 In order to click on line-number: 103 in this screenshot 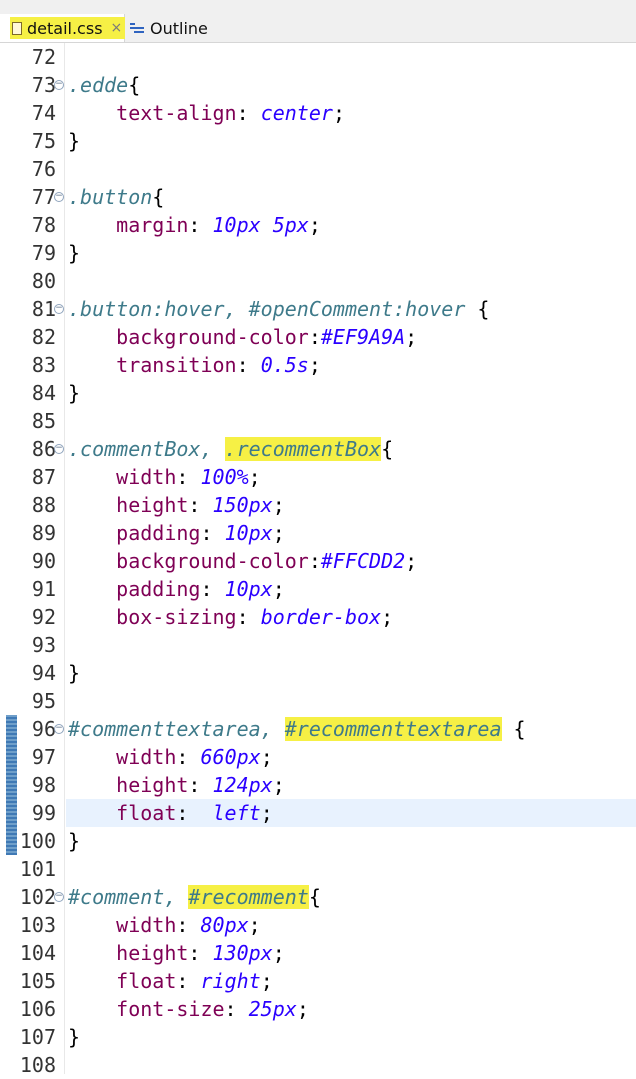, I will do `click(37, 925)`.